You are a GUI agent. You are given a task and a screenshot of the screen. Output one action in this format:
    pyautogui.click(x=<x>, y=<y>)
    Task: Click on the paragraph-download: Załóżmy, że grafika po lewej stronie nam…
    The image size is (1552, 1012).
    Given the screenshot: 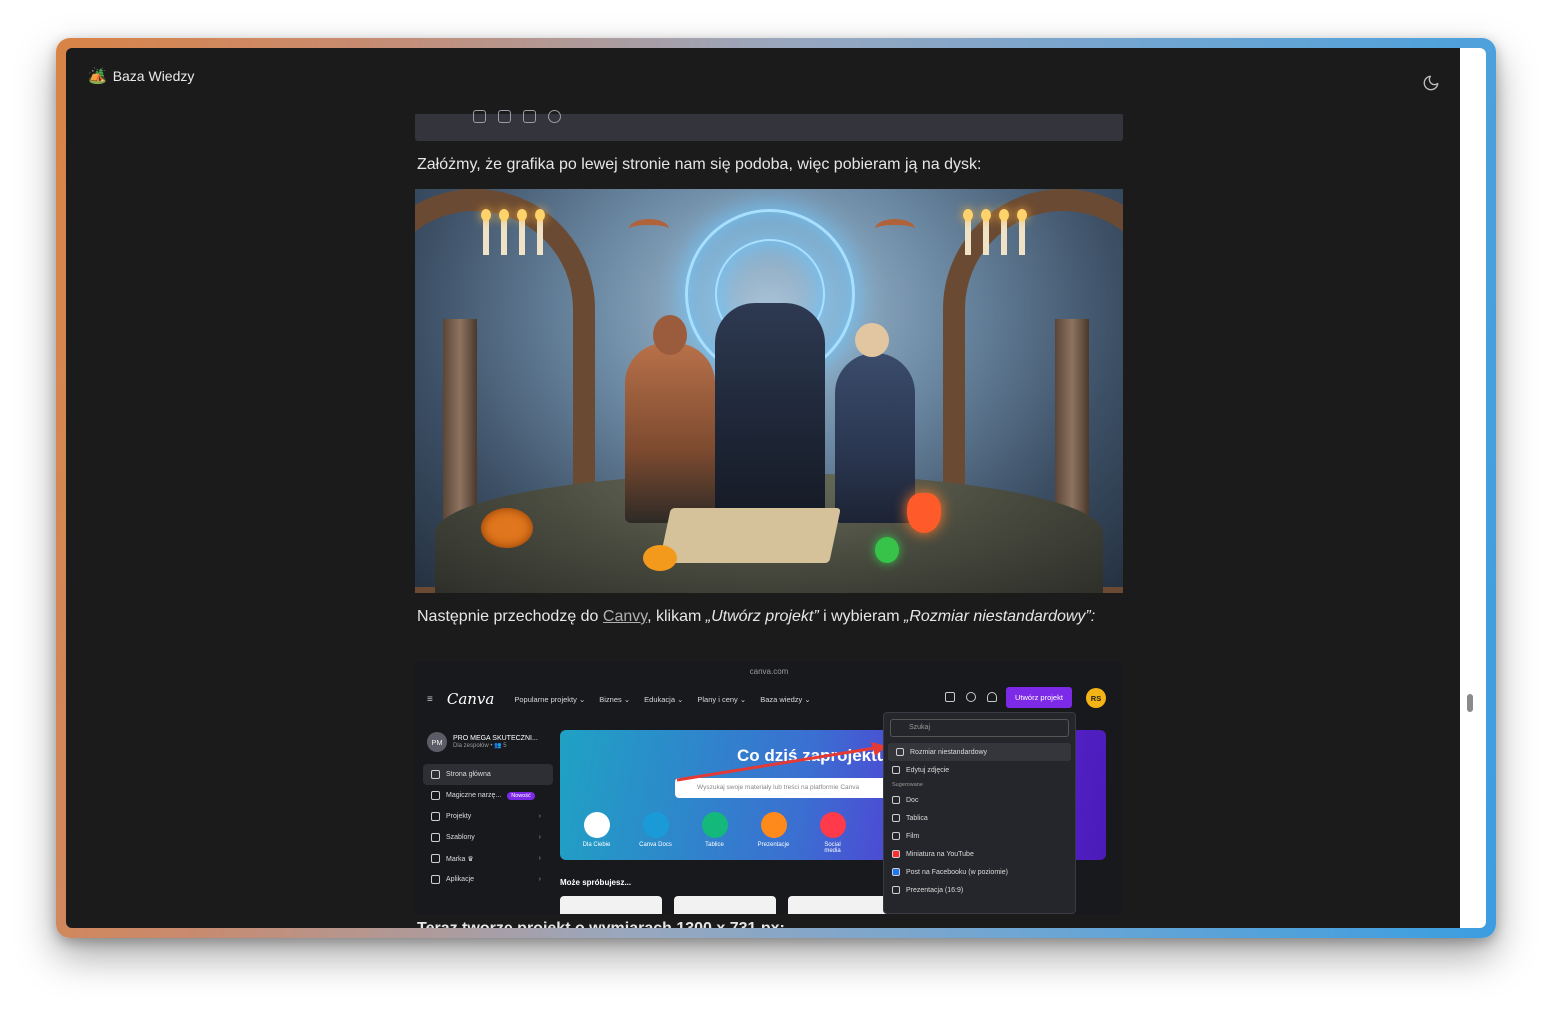 What is the action you would take?
    pyautogui.click(x=699, y=164)
    